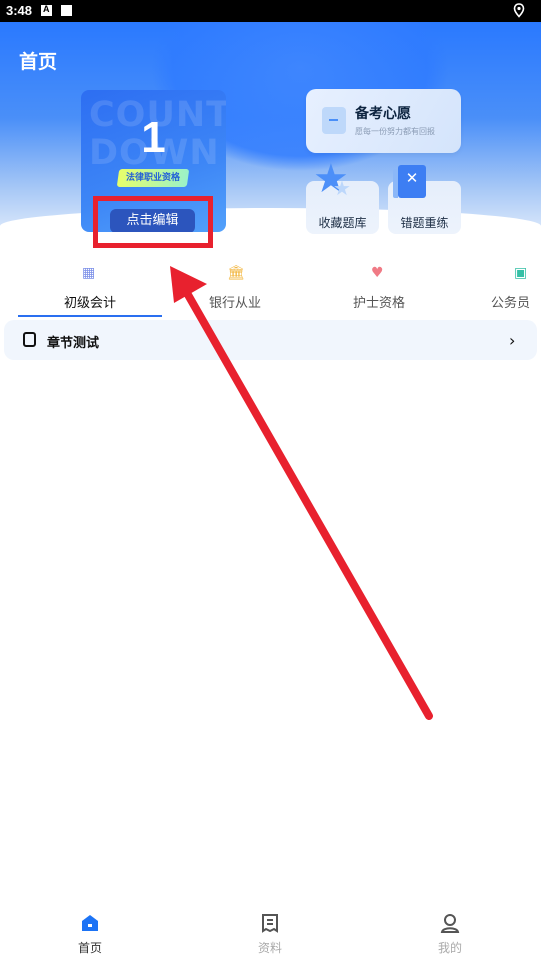  Describe the element at coordinates (90, 301) in the screenshot. I see `tab-accounting: 初级会计` at that location.